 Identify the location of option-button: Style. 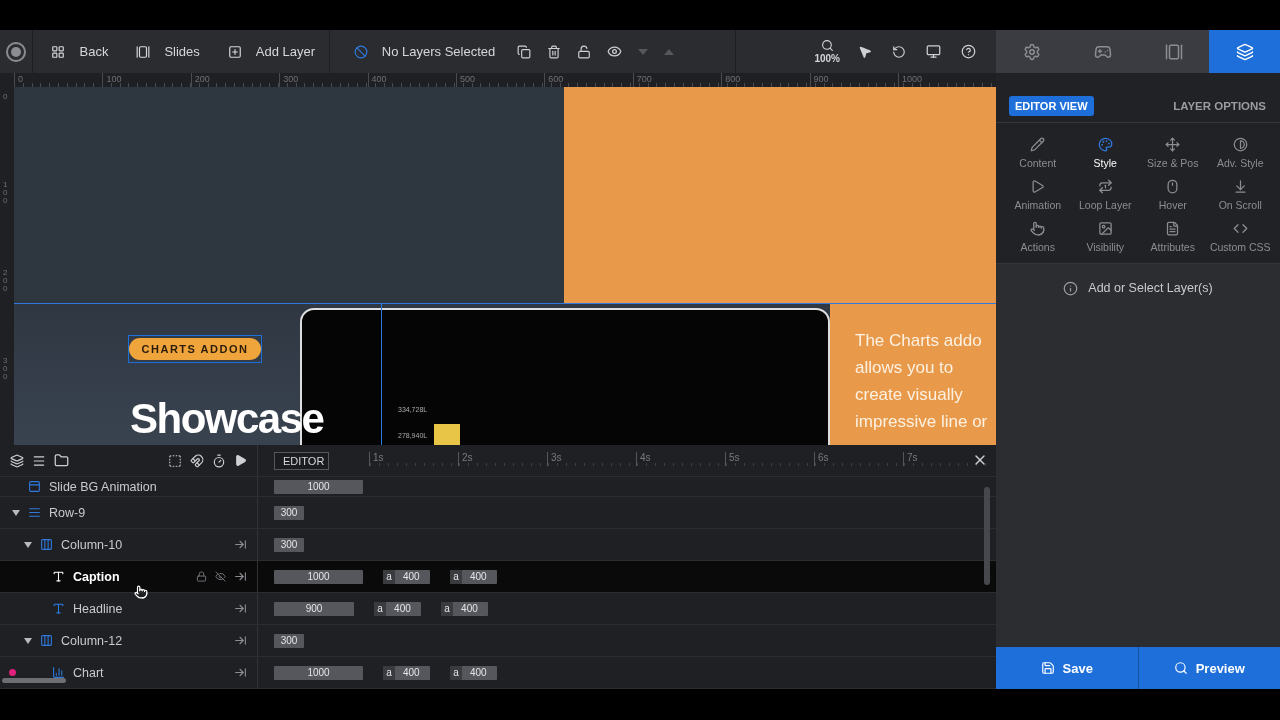
(1105, 153).